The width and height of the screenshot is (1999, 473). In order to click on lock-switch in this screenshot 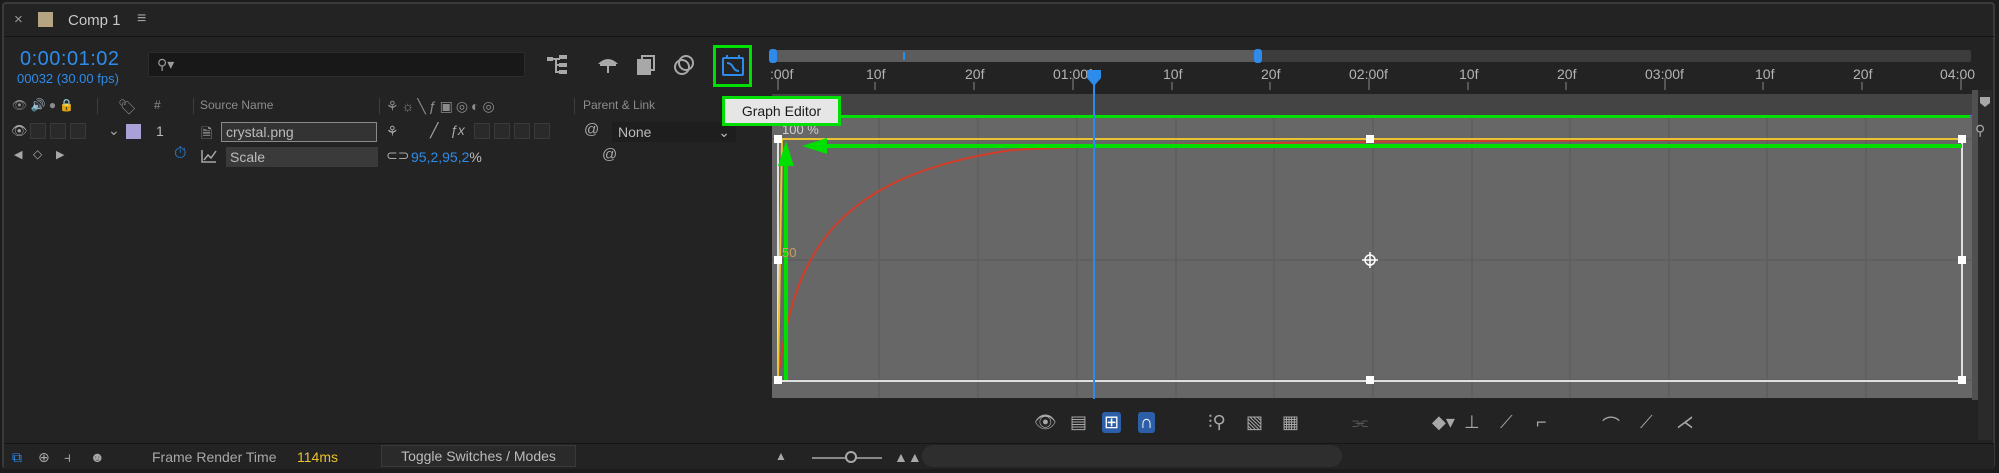, I will do `click(78, 131)`.